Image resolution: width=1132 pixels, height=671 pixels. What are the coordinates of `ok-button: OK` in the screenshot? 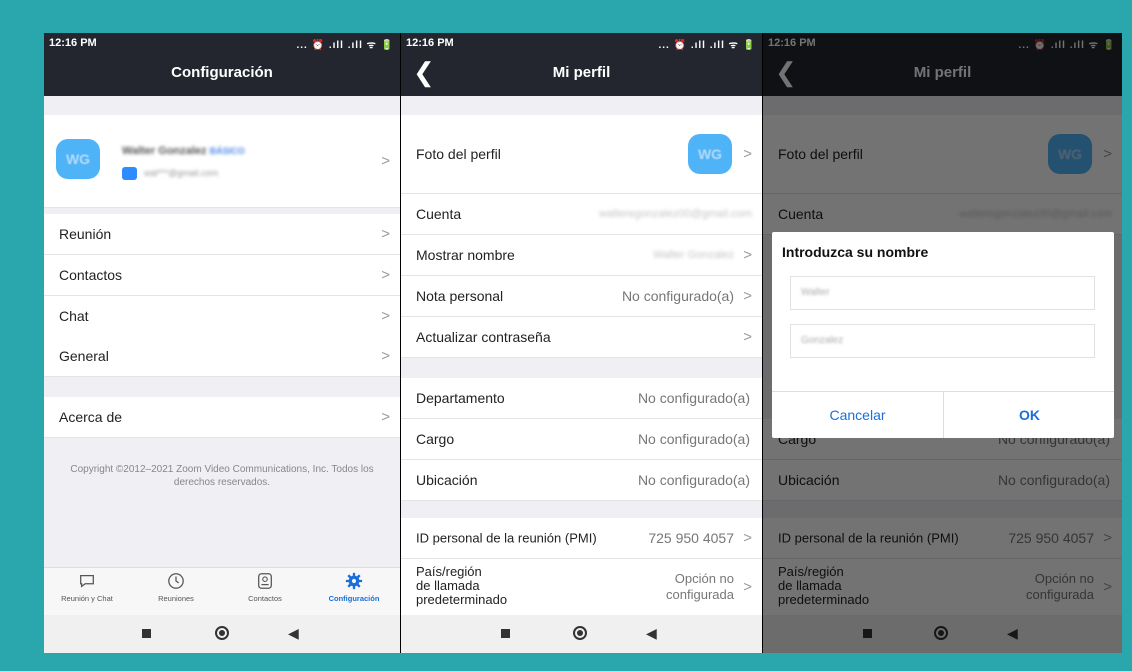 It's located at (1029, 415).